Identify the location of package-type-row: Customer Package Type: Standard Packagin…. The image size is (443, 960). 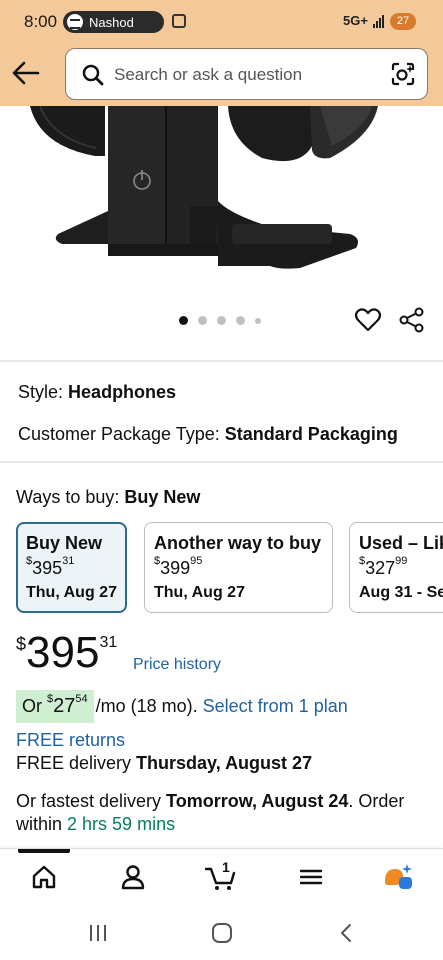
(208, 434).